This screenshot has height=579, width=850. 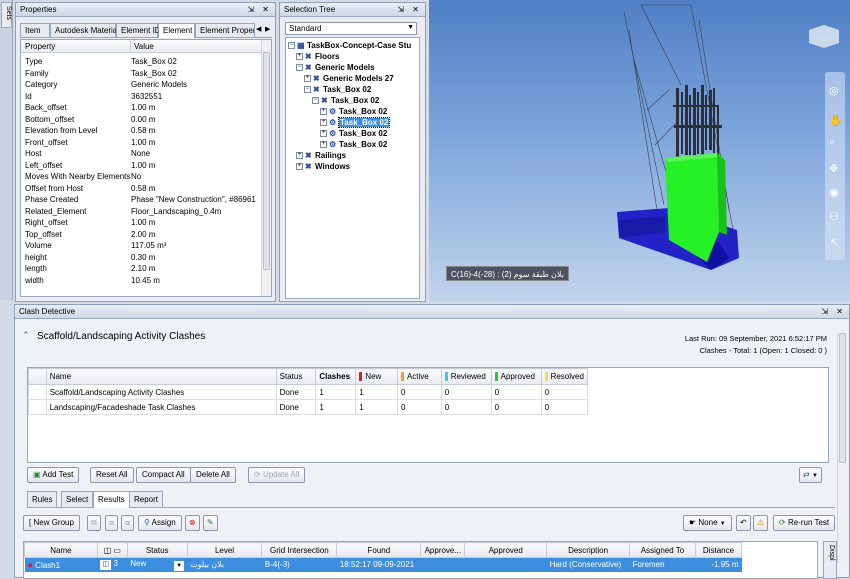 I want to click on col-name: Name, so click(x=161, y=376).